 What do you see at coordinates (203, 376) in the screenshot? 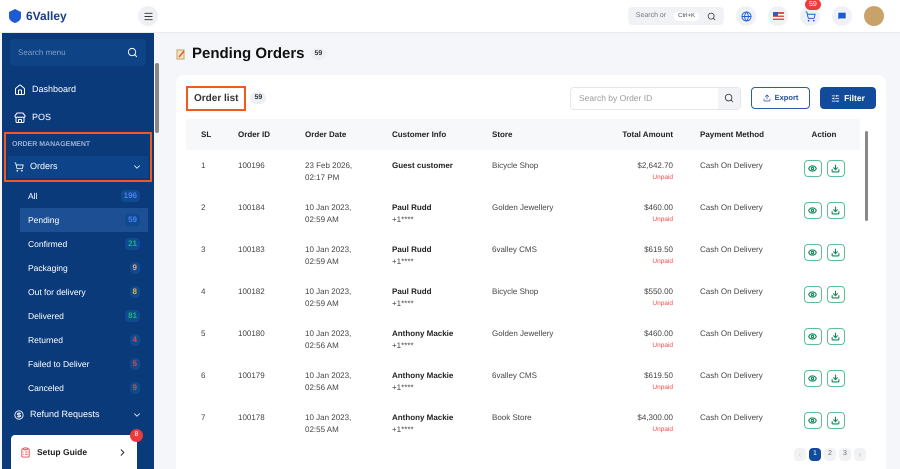
I see `table-cell-text: 6` at bounding box center [203, 376].